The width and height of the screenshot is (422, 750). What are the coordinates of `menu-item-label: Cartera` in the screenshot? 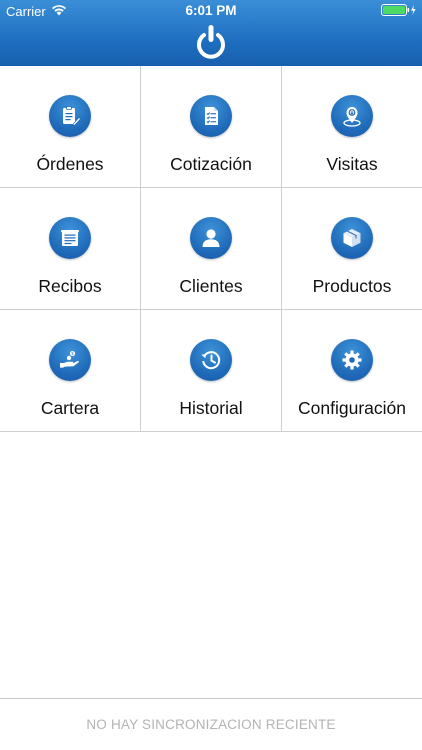 It's located at (70, 408).